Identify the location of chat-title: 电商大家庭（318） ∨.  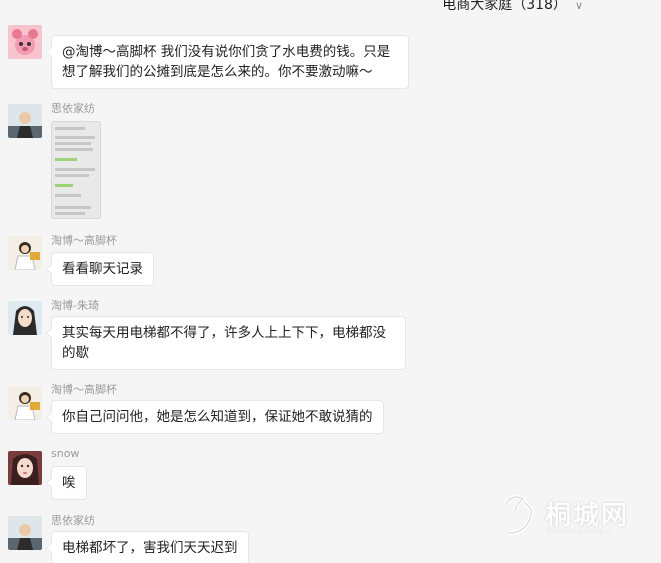
(512, 7).